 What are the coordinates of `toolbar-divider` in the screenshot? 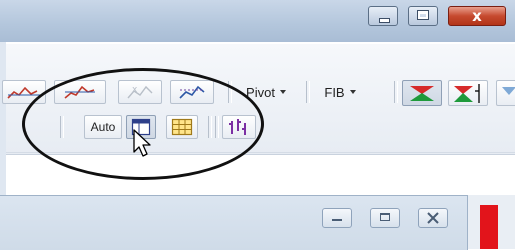 It's located at (257, 152).